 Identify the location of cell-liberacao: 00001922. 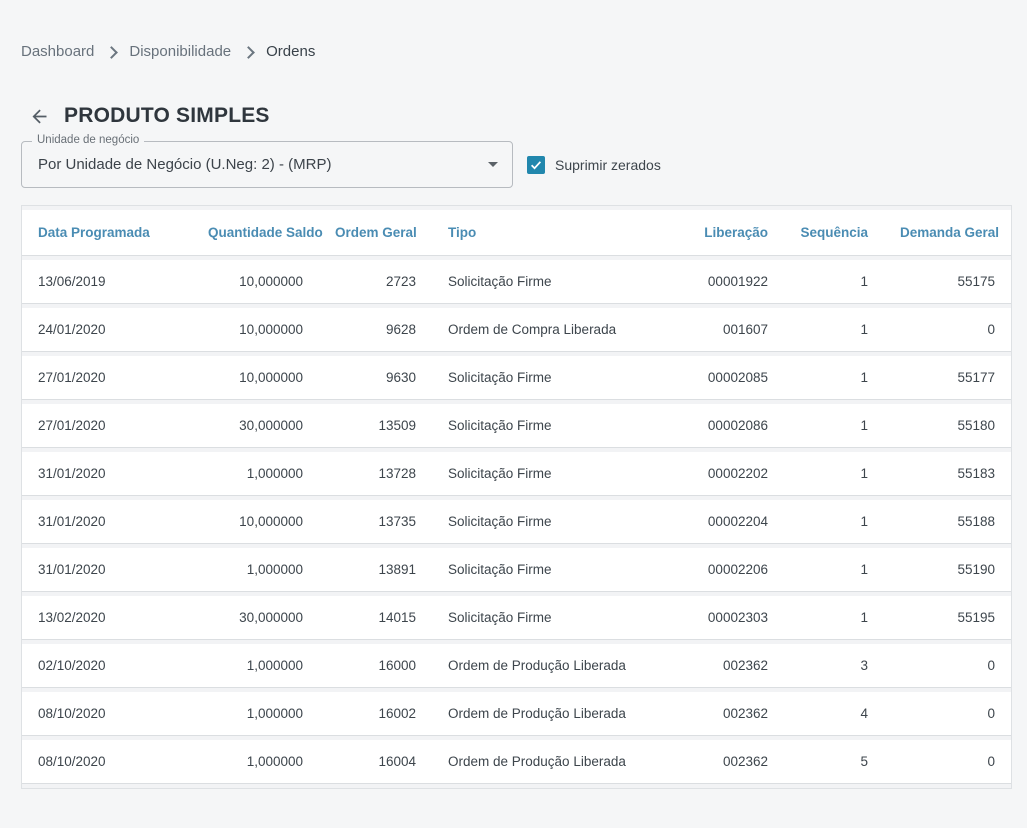
(723, 282).